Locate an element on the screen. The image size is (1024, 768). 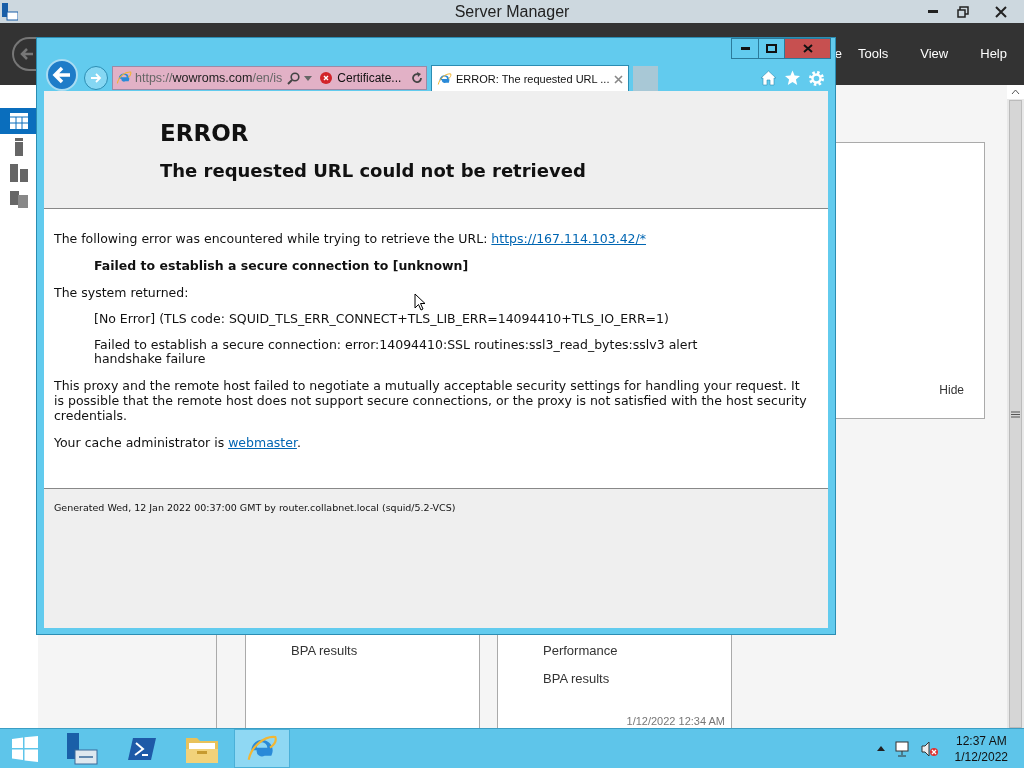
error-detail: [No Error] (TLS code: SQUID_TLS_ERR_CONNECT+TLS_LIB_ERR=14094410+TLS_IO_ERR=1) is located at coordinates (381, 319).